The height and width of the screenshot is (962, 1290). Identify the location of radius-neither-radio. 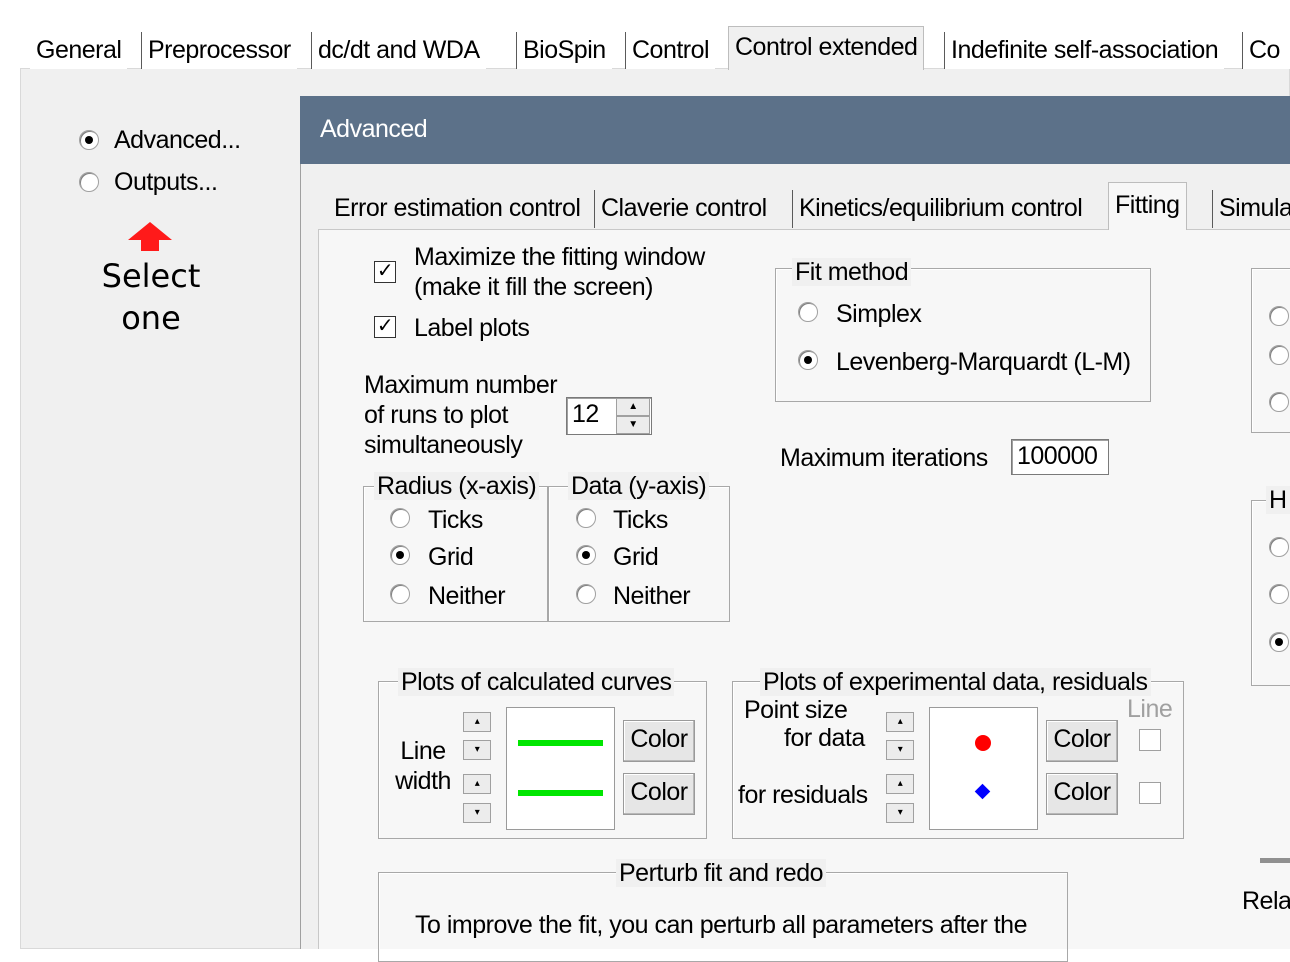
(400, 594).